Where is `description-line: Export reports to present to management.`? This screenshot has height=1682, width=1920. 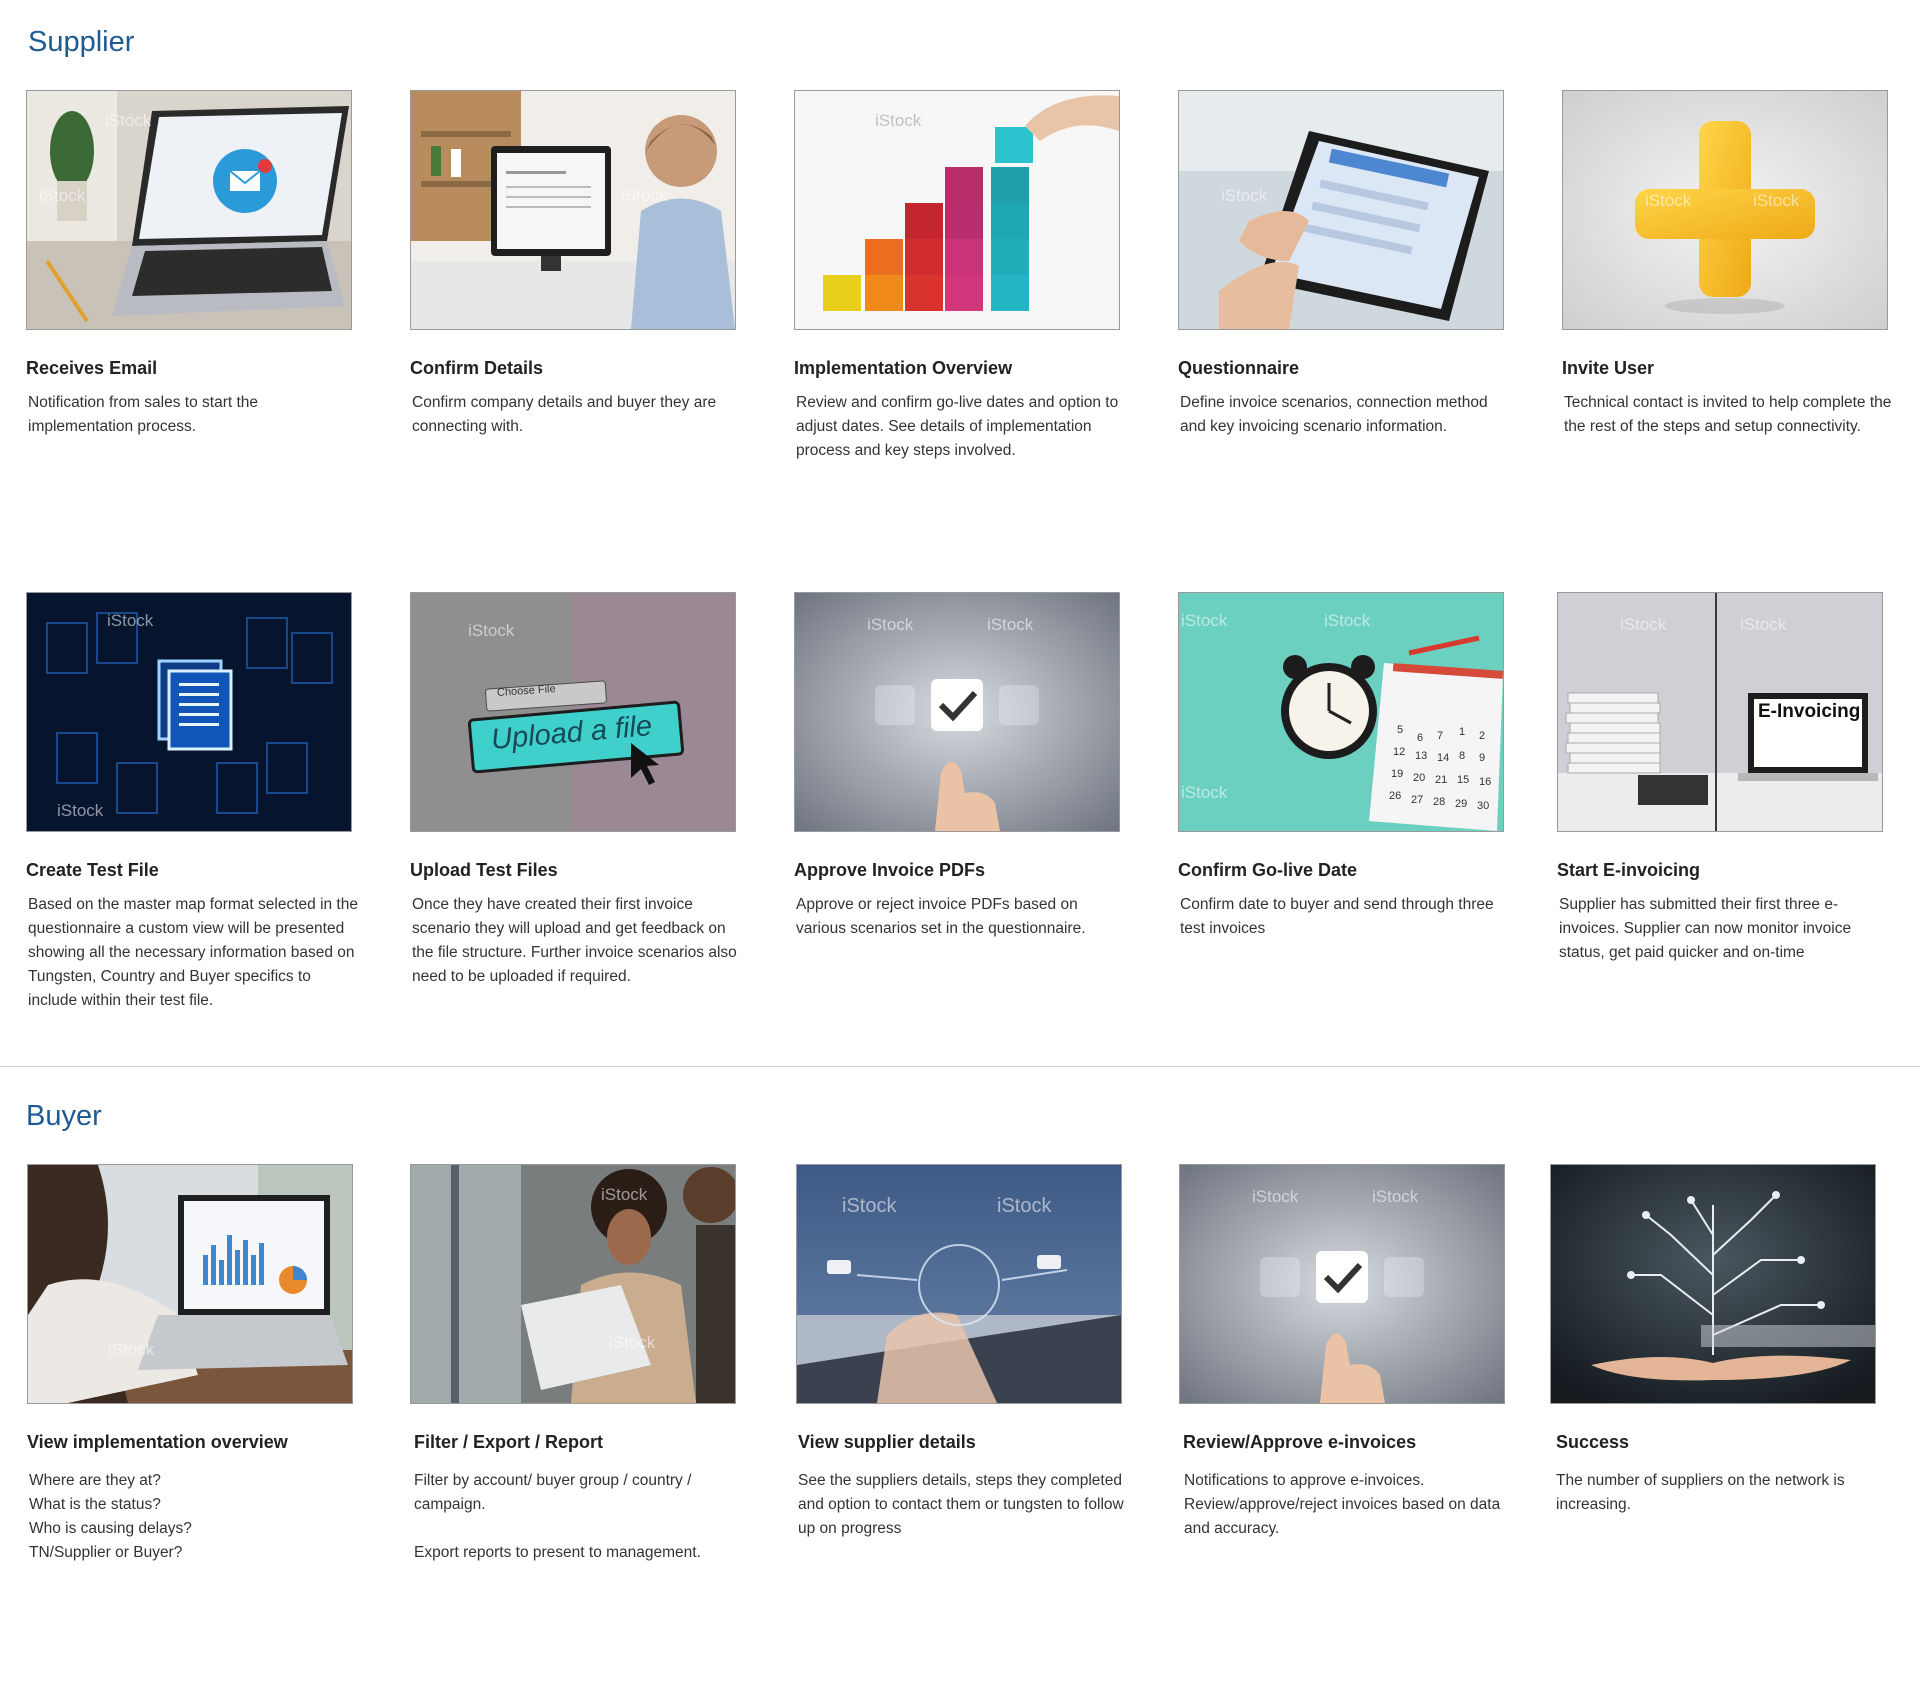
description-line: Export reports to present to management. is located at coordinates (557, 1552).